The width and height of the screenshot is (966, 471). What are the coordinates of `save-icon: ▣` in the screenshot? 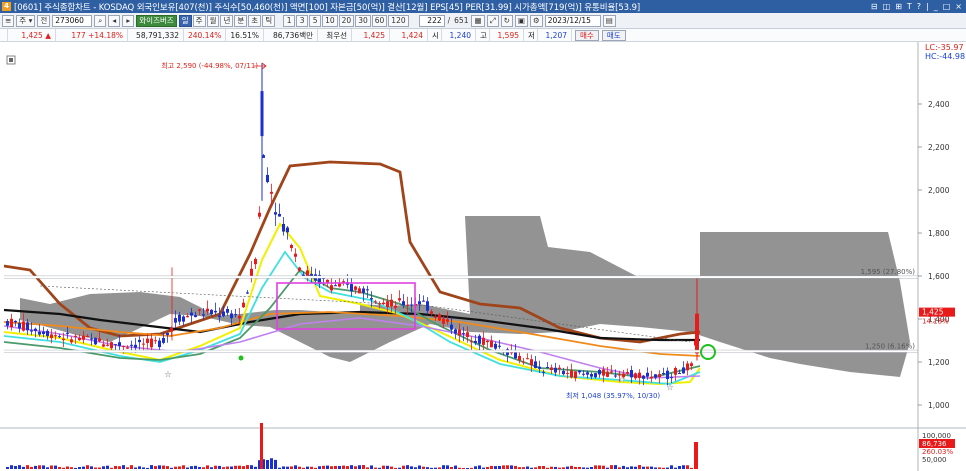 It's located at (521, 20).